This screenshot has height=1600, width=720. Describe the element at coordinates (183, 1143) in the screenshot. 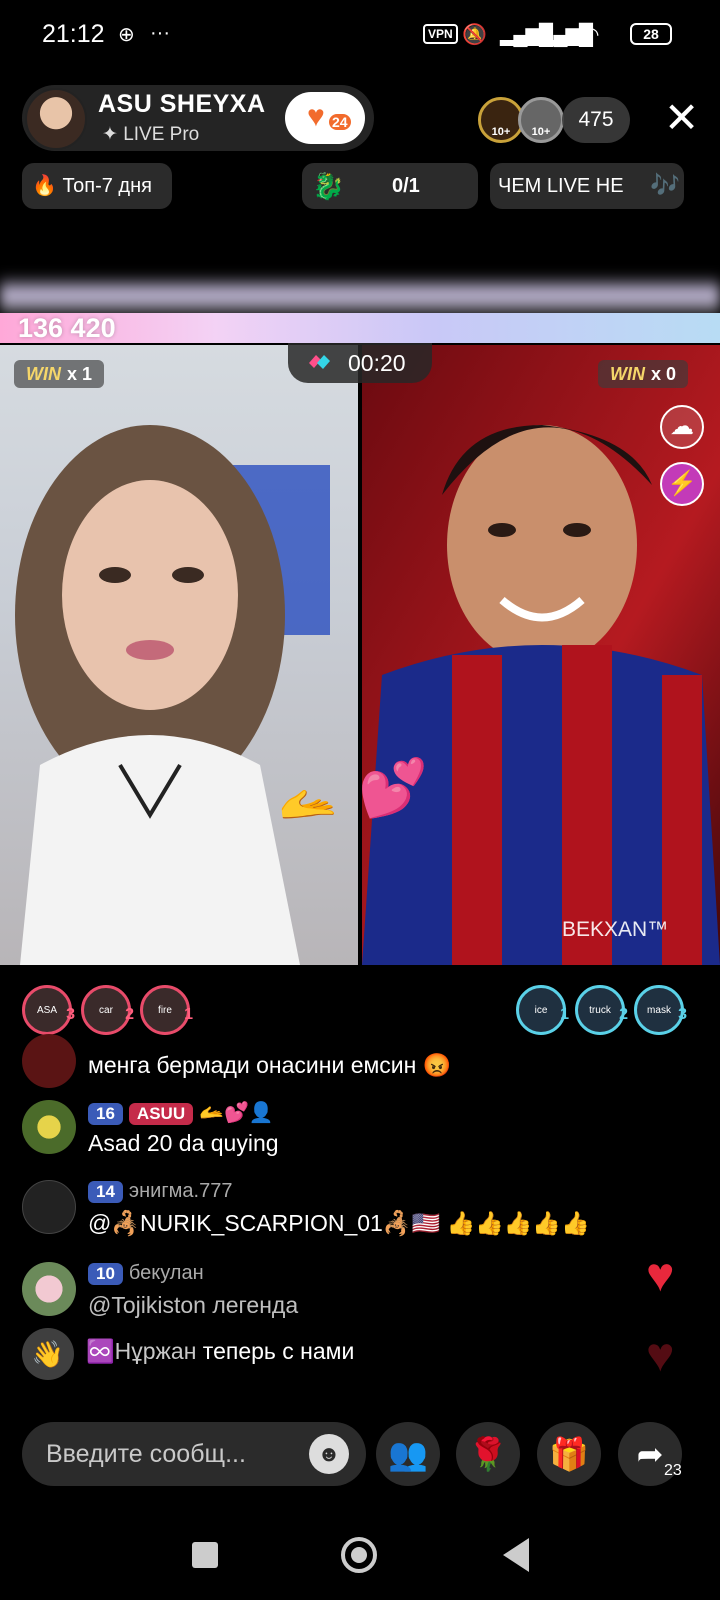

I see `chat-text: Asad 20 da quying` at that location.